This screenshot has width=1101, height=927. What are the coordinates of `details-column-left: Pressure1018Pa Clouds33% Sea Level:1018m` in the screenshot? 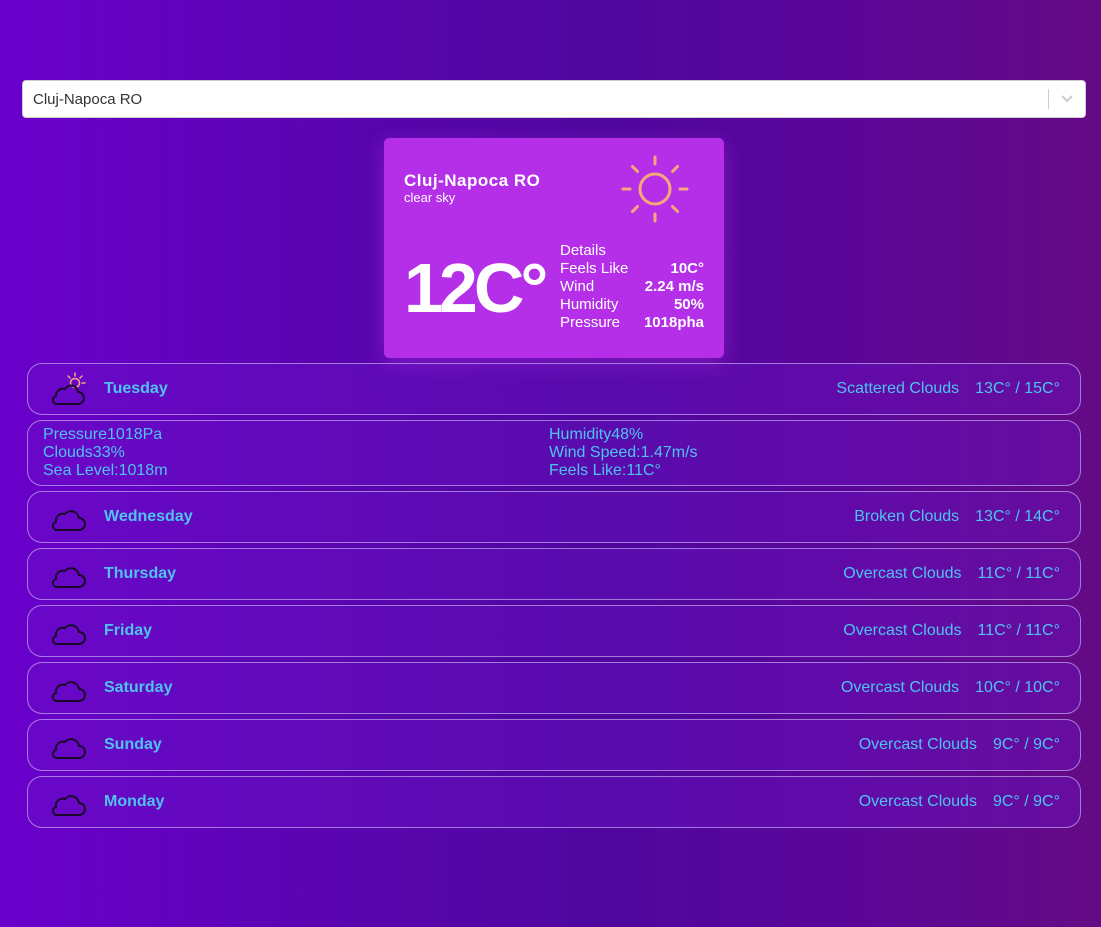 It's located at (105, 453).